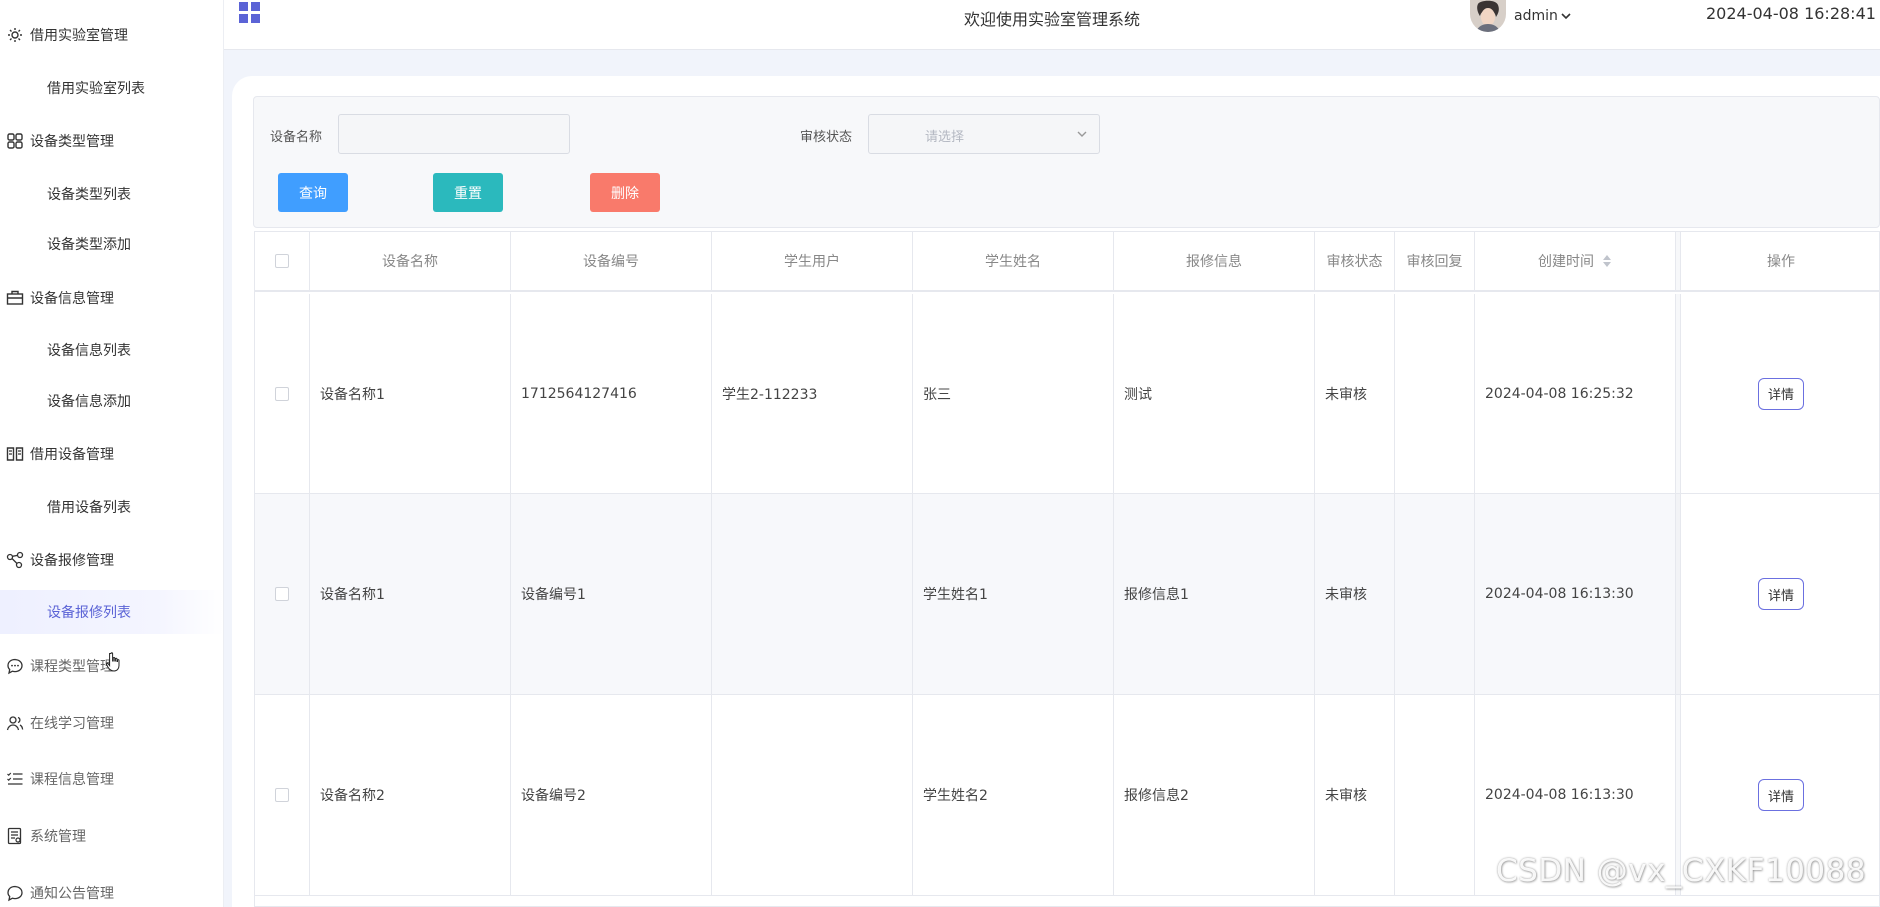  I want to click on sidebar-item-device-type-add: 设备类型添加, so click(111, 244).